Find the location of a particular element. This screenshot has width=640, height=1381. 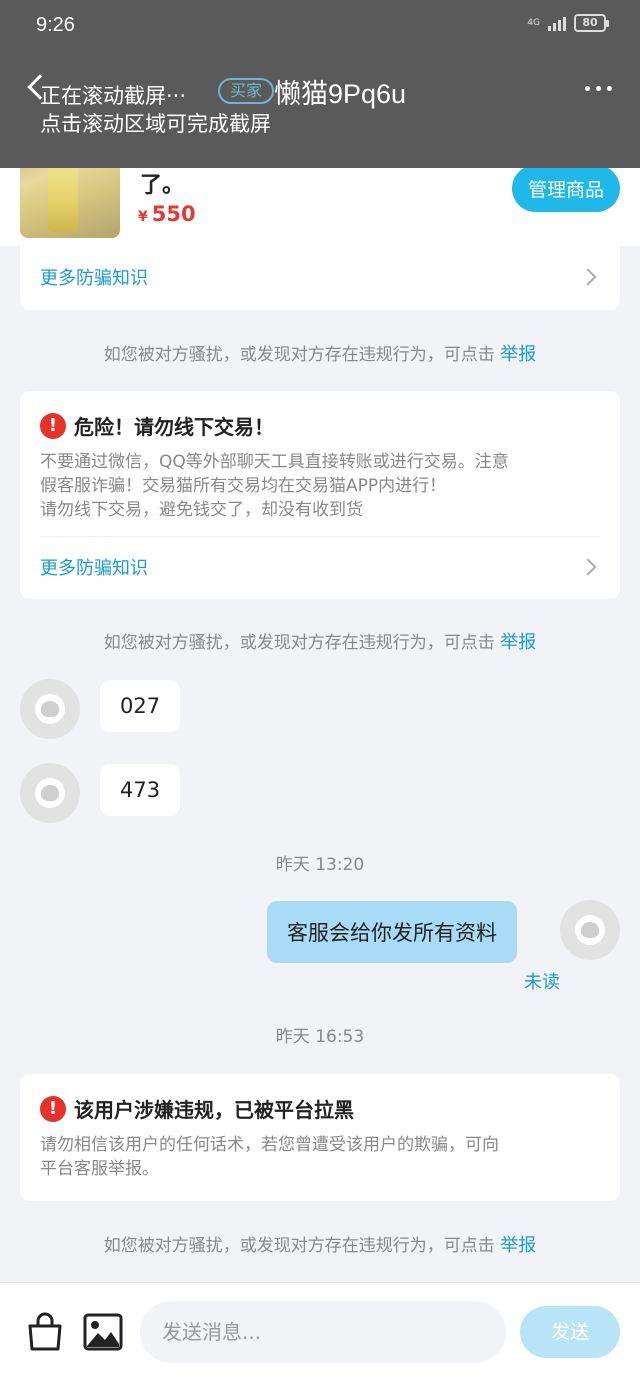

message-bubble-outgoing: 客服会给你发所有资料 is located at coordinates (392, 932).